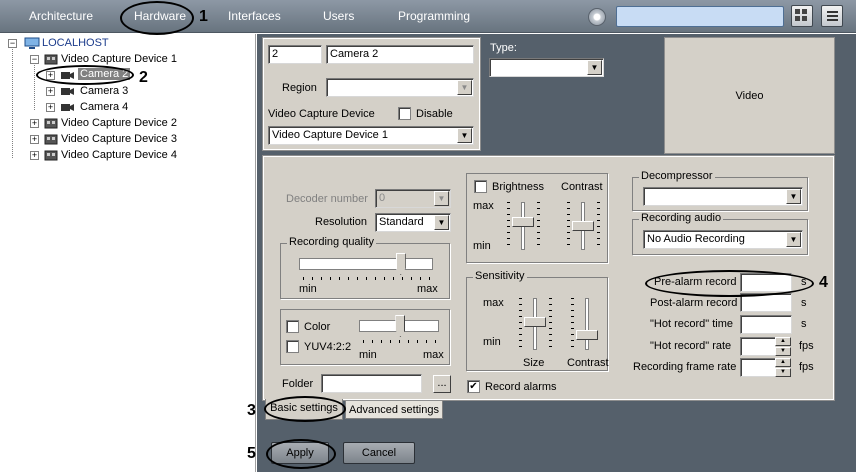 The image size is (856, 472). I want to click on sensitivity-contrast-slider, so click(587, 334).